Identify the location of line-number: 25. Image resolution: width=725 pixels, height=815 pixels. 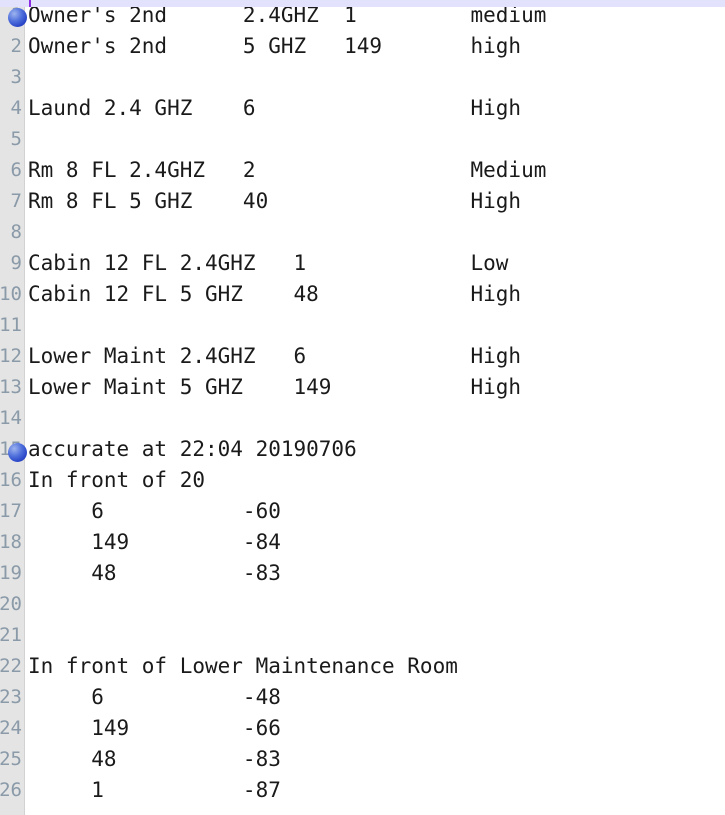
(11, 759).